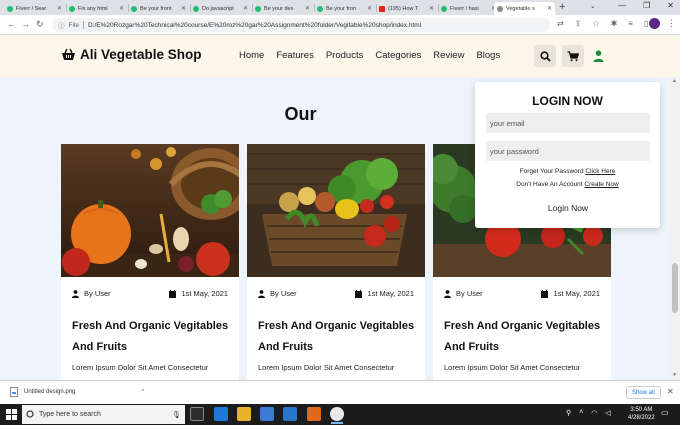  Describe the element at coordinates (595, 23) in the screenshot. I see `bookmark-star-icon: ☆` at that location.